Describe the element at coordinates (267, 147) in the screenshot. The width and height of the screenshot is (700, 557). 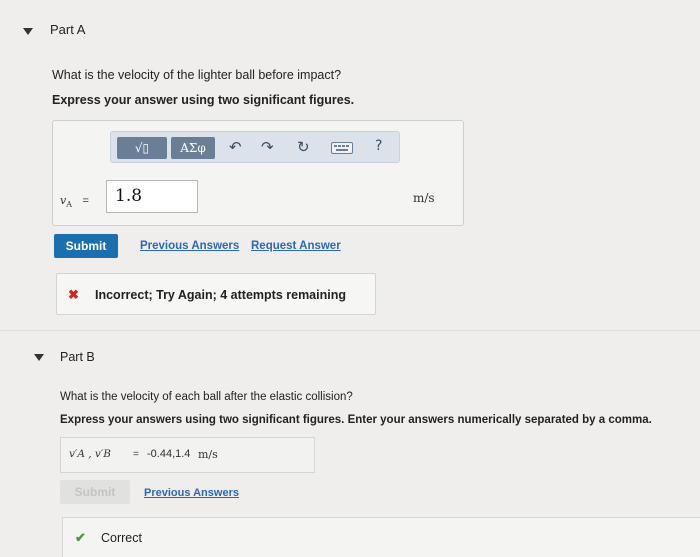
I see `redo-icon: ↷` at that location.